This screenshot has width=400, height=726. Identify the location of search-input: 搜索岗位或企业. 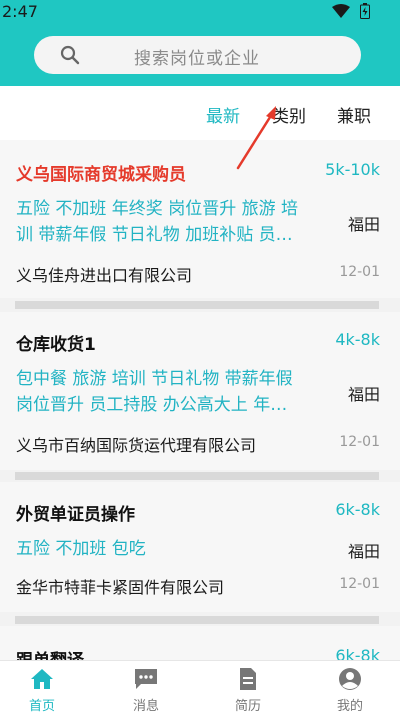
(197, 56).